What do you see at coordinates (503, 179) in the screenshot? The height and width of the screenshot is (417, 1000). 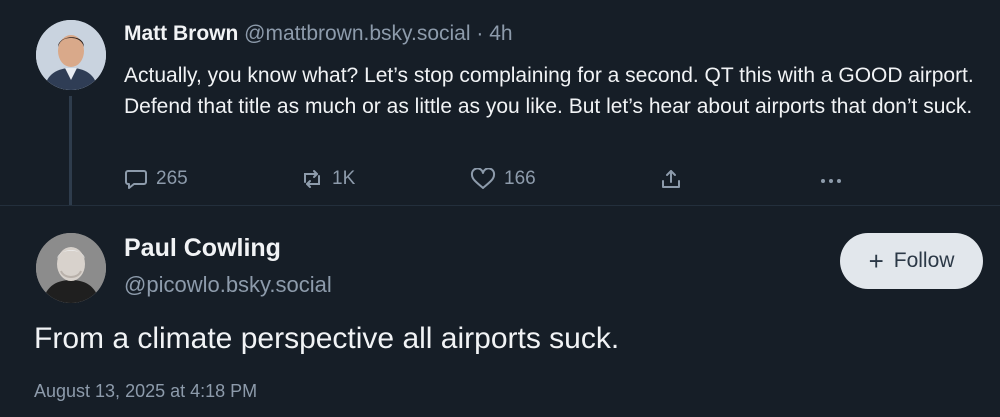 I see `like-button: 166` at bounding box center [503, 179].